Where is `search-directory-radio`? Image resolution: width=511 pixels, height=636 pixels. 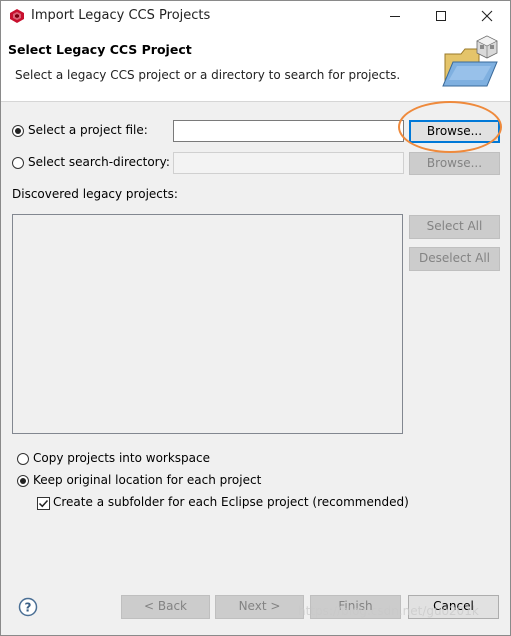
search-directory-radio is located at coordinates (18, 163).